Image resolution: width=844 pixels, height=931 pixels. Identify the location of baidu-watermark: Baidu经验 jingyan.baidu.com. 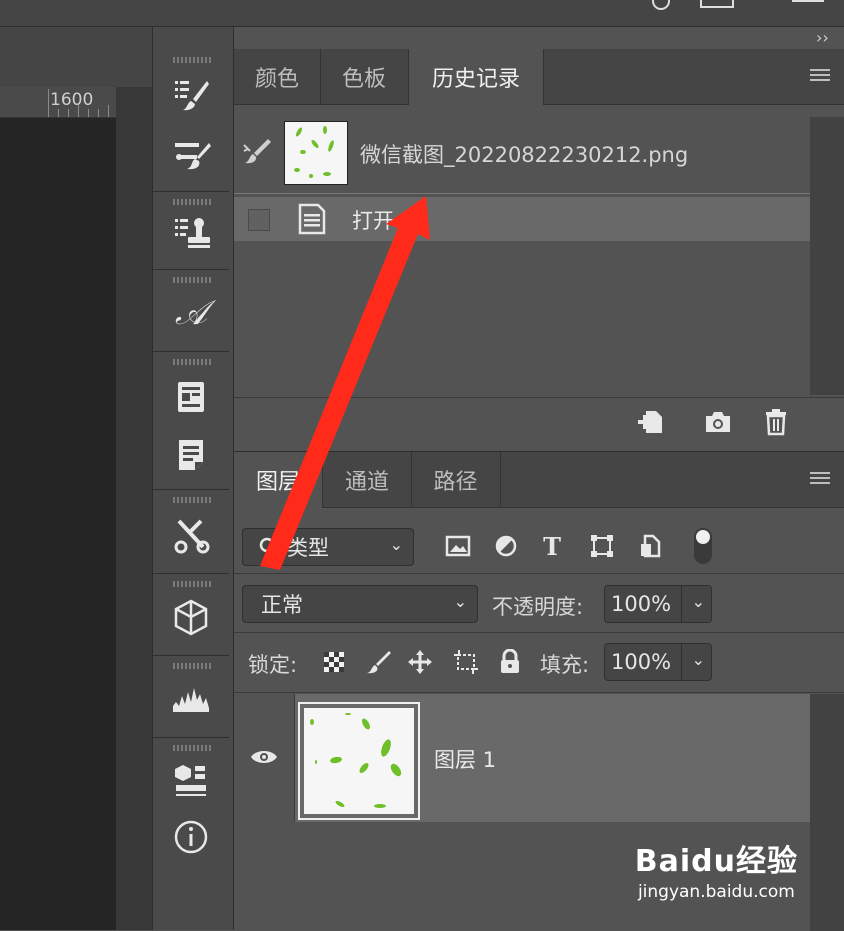
(716, 869).